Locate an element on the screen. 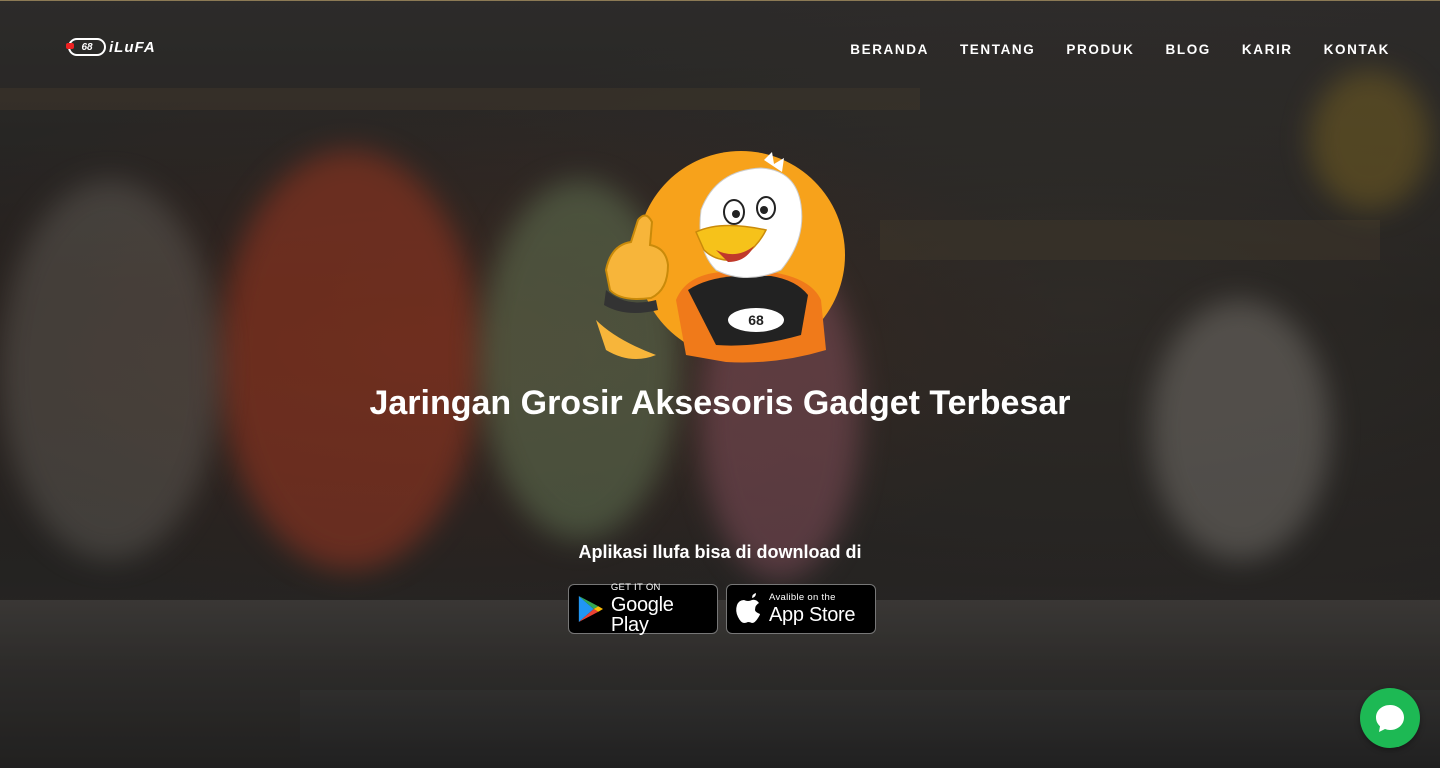 This screenshot has height=768, width=1440. mascot-badge: 68 is located at coordinates (756, 320).